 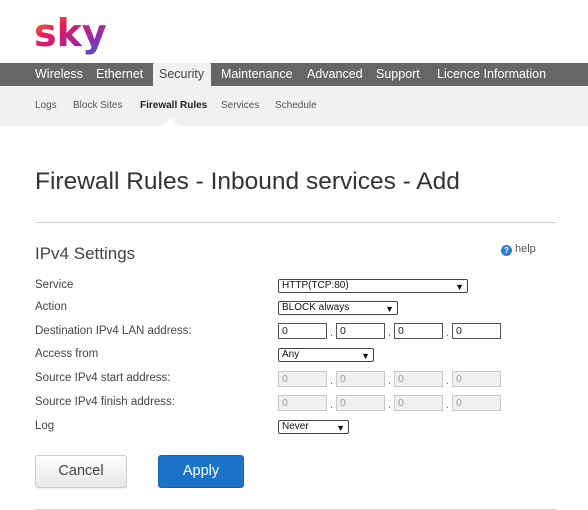 What do you see at coordinates (85, 253) in the screenshot?
I see `section-title: IPv4 Settings` at bounding box center [85, 253].